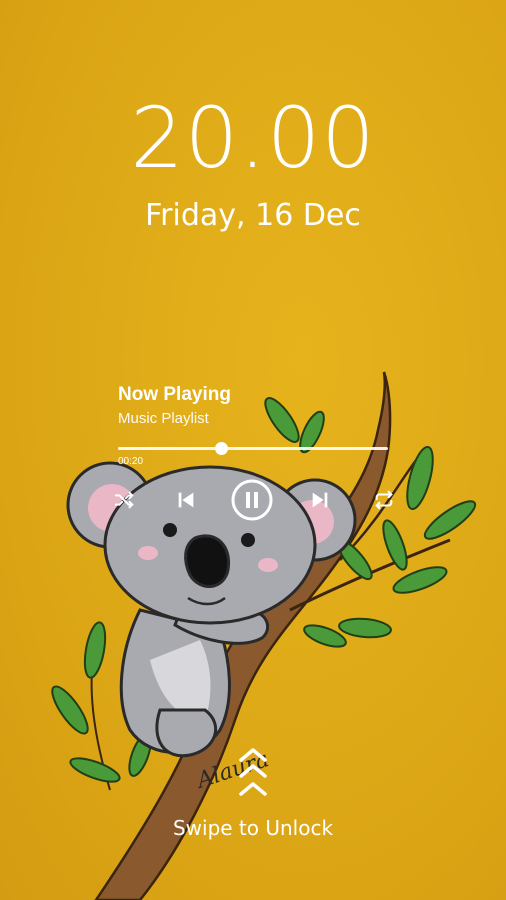 The width and height of the screenshot is (506, 900). What do you see at coordinates (174, 394) in the screenshot?
I see `now-playing-title: Now Playing` at bounding box center [174, 394].